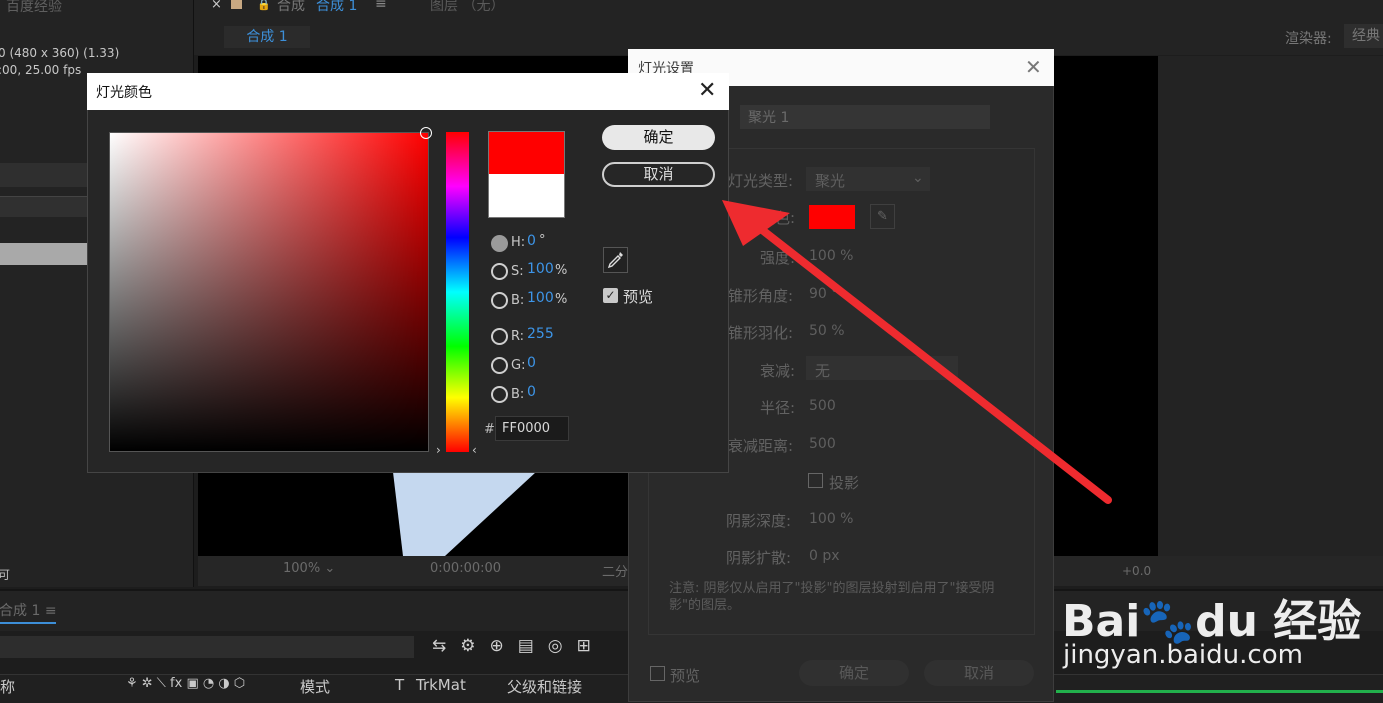 The image size is (1383, 703). Describe the element at coordinates (1363, 36) in the screenshot. I see `renderer-dropdown: 经典` at that location.